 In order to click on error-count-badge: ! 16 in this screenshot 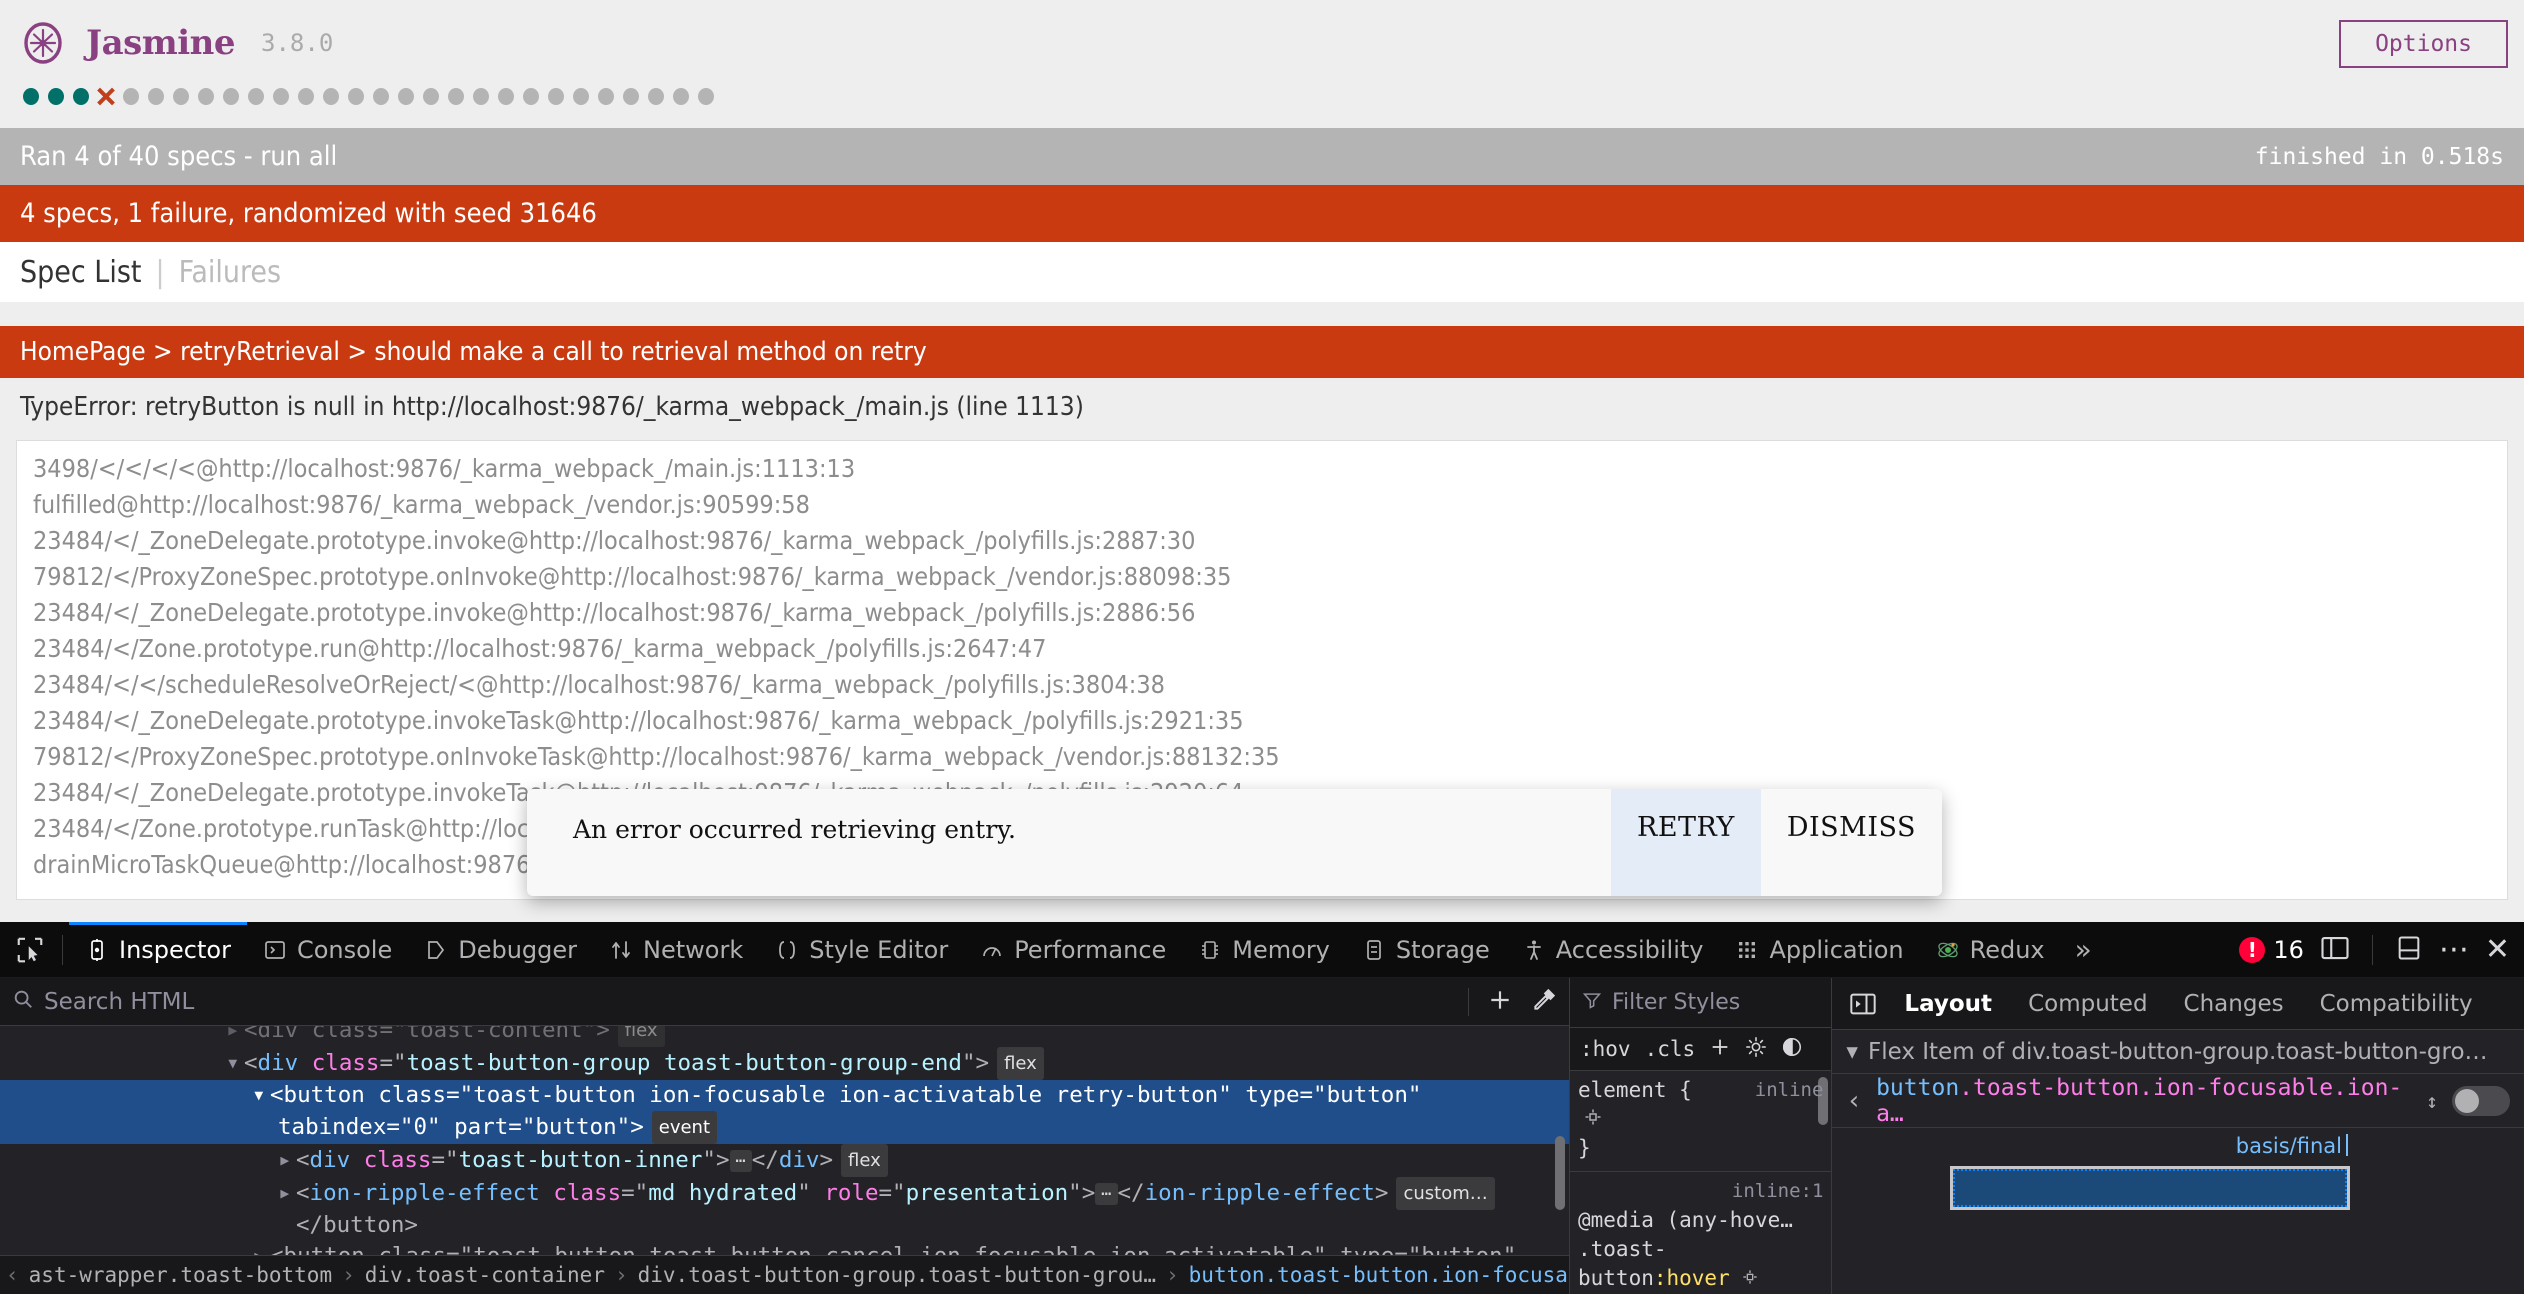, I will do `click(2271, 950)`.